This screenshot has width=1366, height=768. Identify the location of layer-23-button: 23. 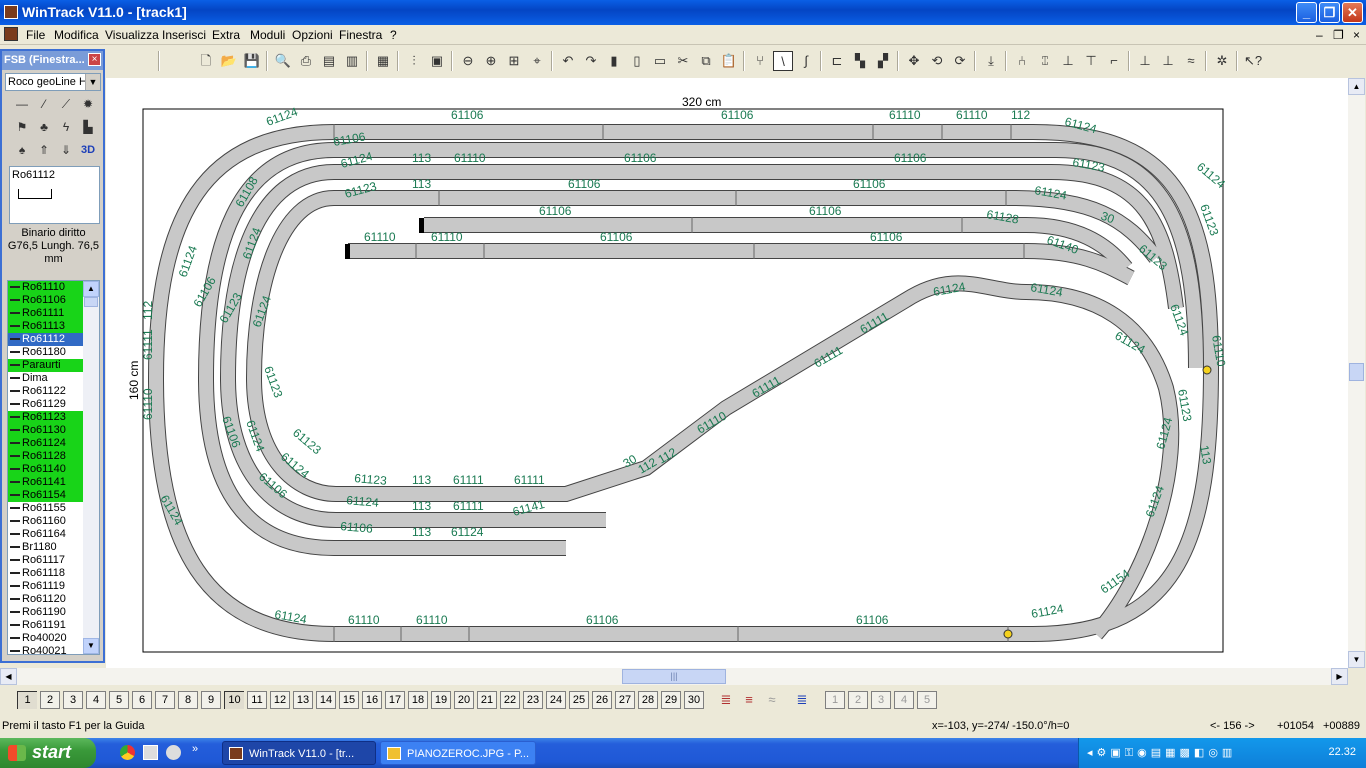
(533, 700).